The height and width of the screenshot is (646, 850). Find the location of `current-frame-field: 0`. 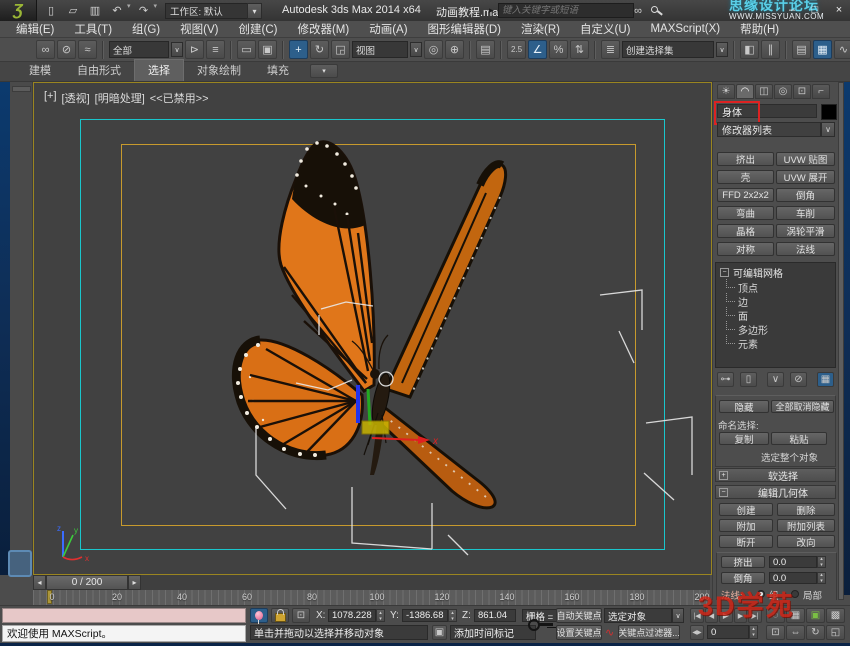

current-frame-field: 0 is located at coordinates (728, 632).